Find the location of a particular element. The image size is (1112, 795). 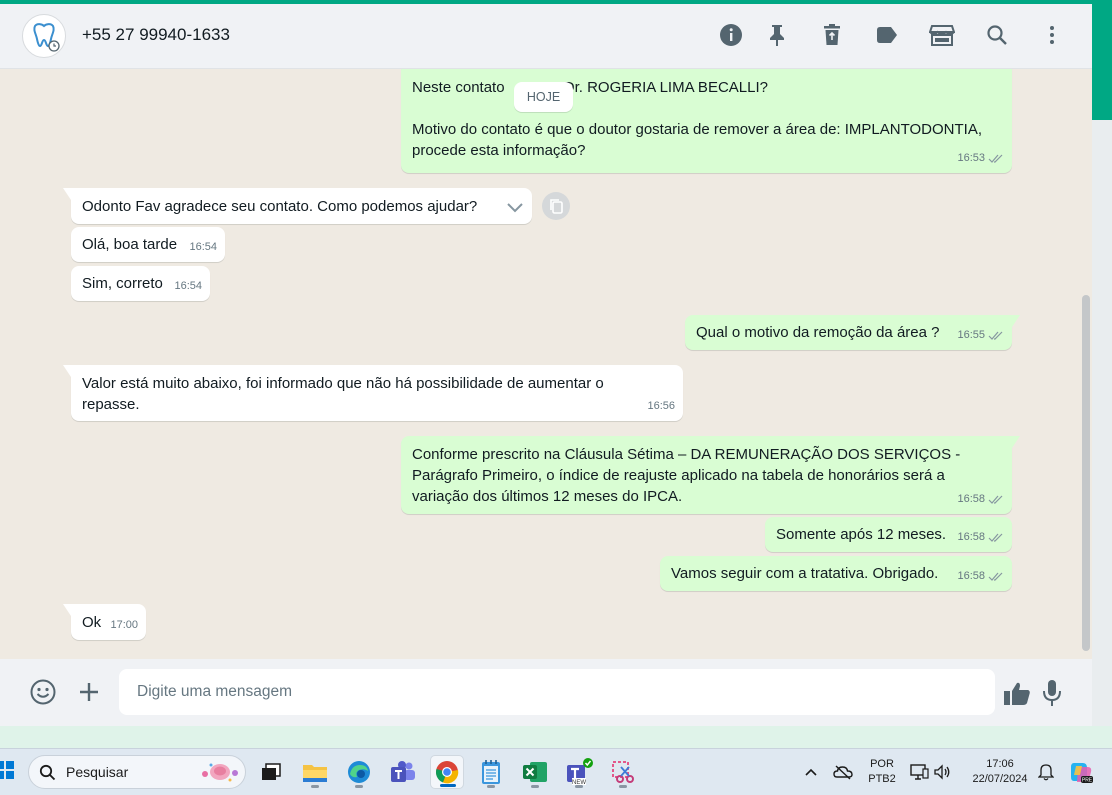

copy-icon is located at coordinates (556, 206).